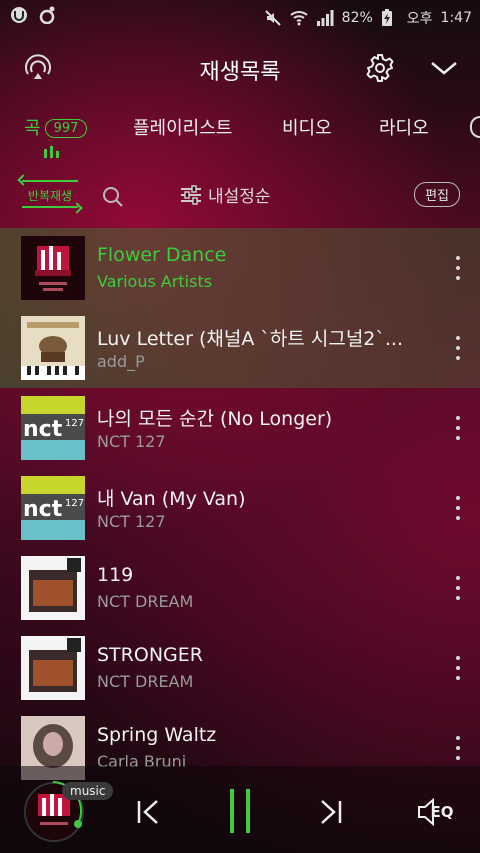 The width and height of the screenshot is (480, 853). Describe the element at coordinates (273, 18) in the screenshot. I see `mute-icon` at that location.